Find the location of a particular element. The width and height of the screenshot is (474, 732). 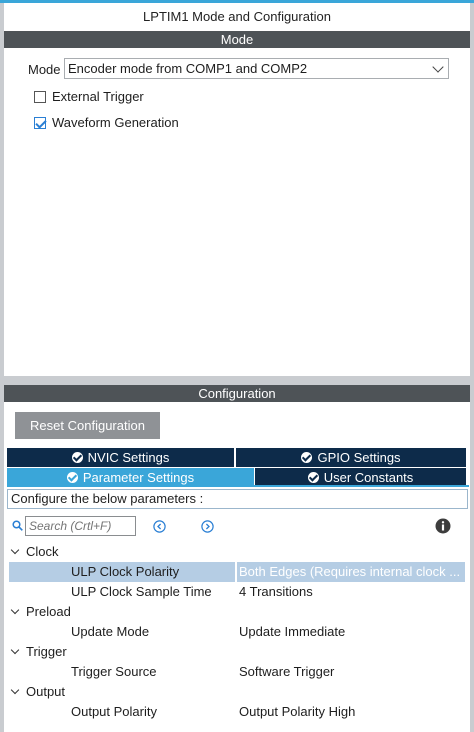

param-row-update-mode: Update Mode Update Immediate is located at coordinates (237, 632).